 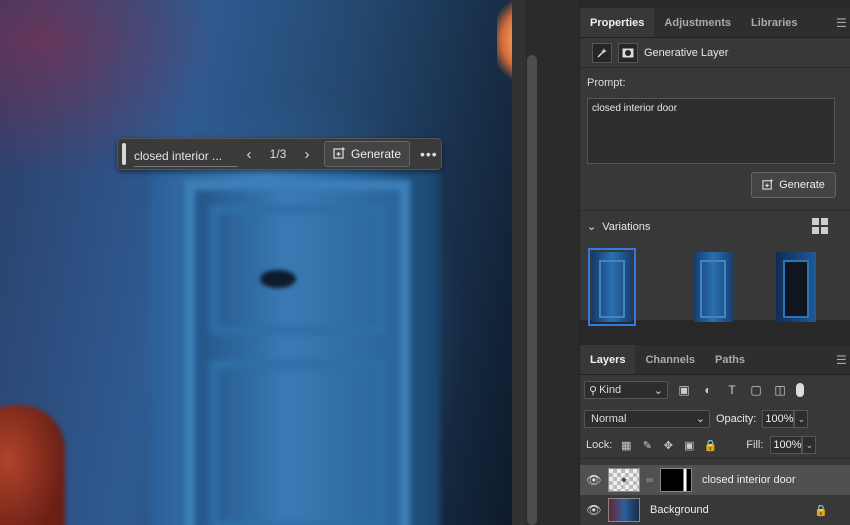 I want to click on generate-button: Generate, so click(x=793, y=185).